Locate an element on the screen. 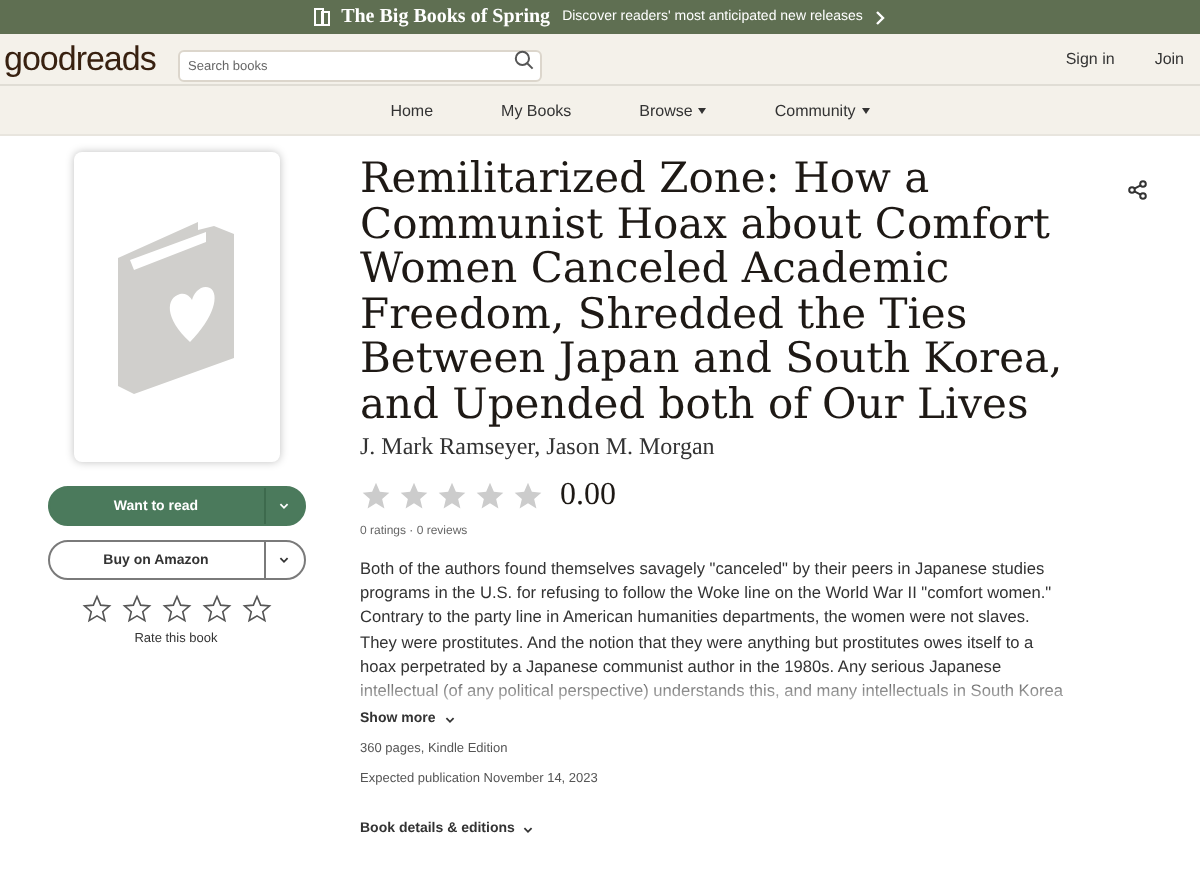  header-link: Join is located at coordinates (1169, 59).